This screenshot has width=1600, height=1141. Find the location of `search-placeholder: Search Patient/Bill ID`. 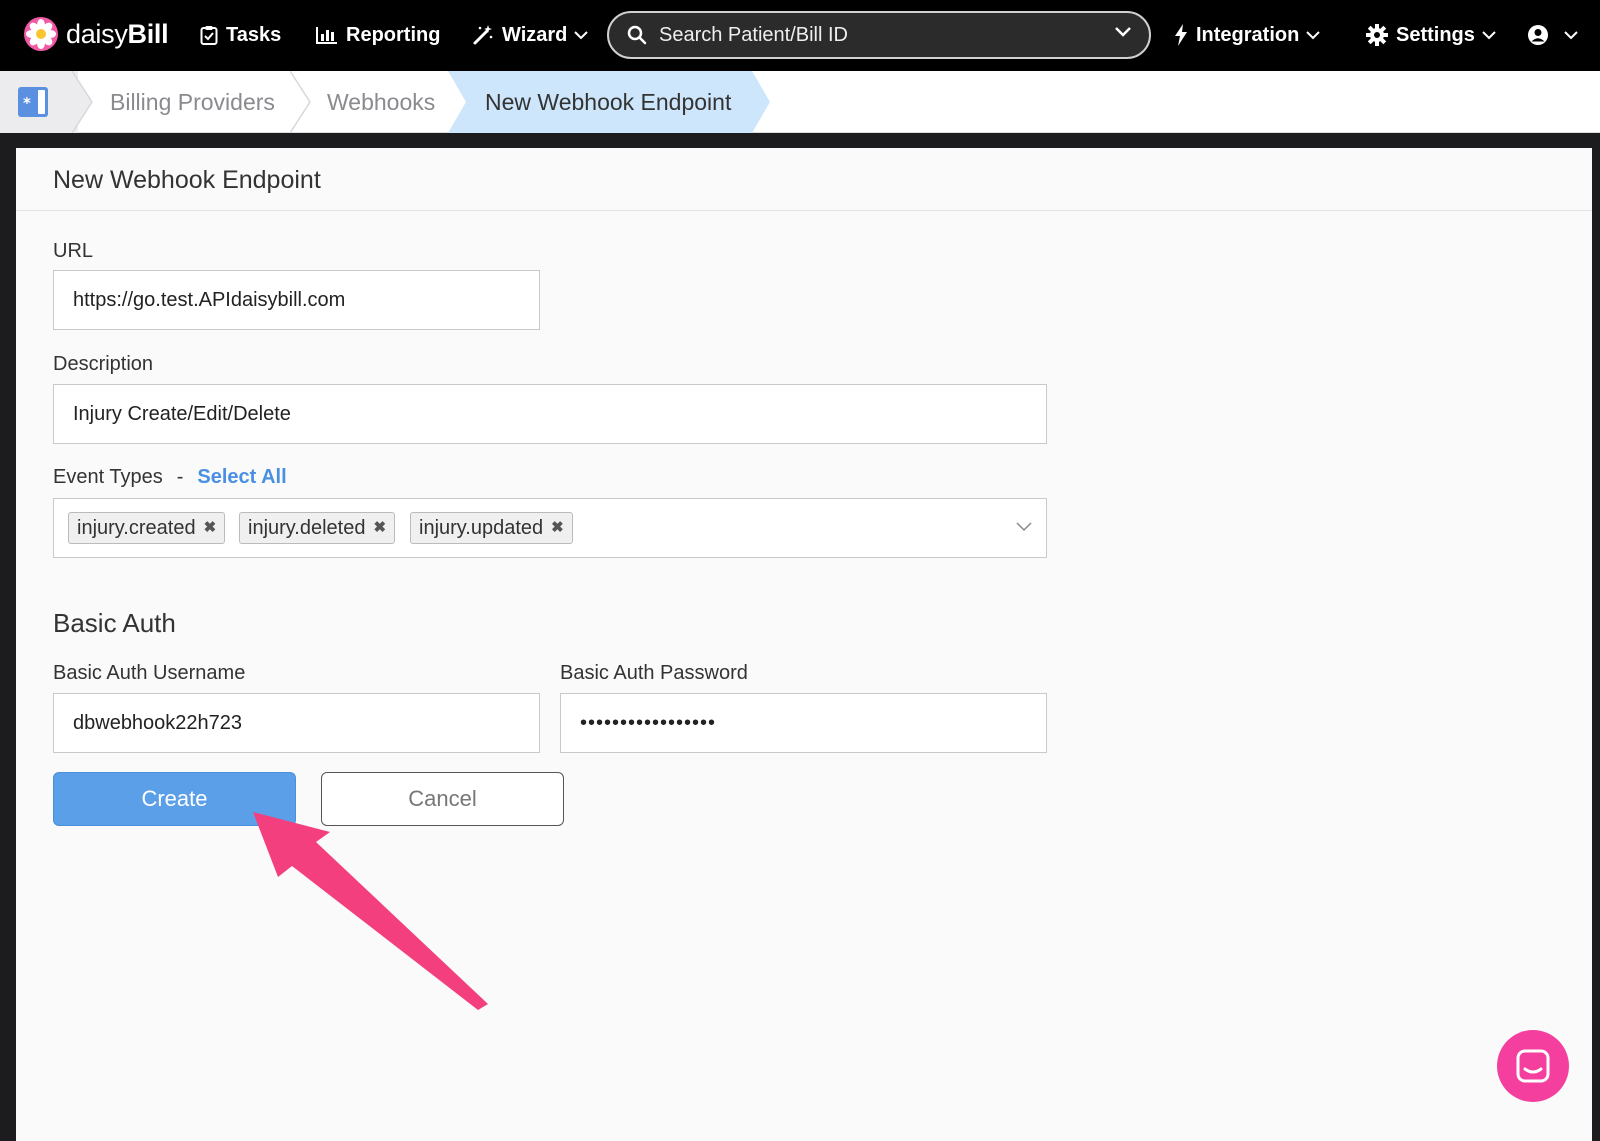

search-placeholder: Search Patient/Bill ID is located at coordinates (753, 34).